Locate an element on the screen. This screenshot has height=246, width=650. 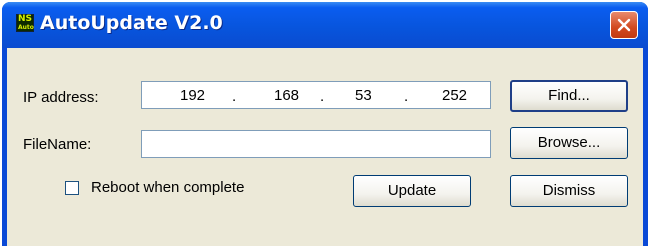
ip-octet-4: 252 is located at coordinates (454, 95).